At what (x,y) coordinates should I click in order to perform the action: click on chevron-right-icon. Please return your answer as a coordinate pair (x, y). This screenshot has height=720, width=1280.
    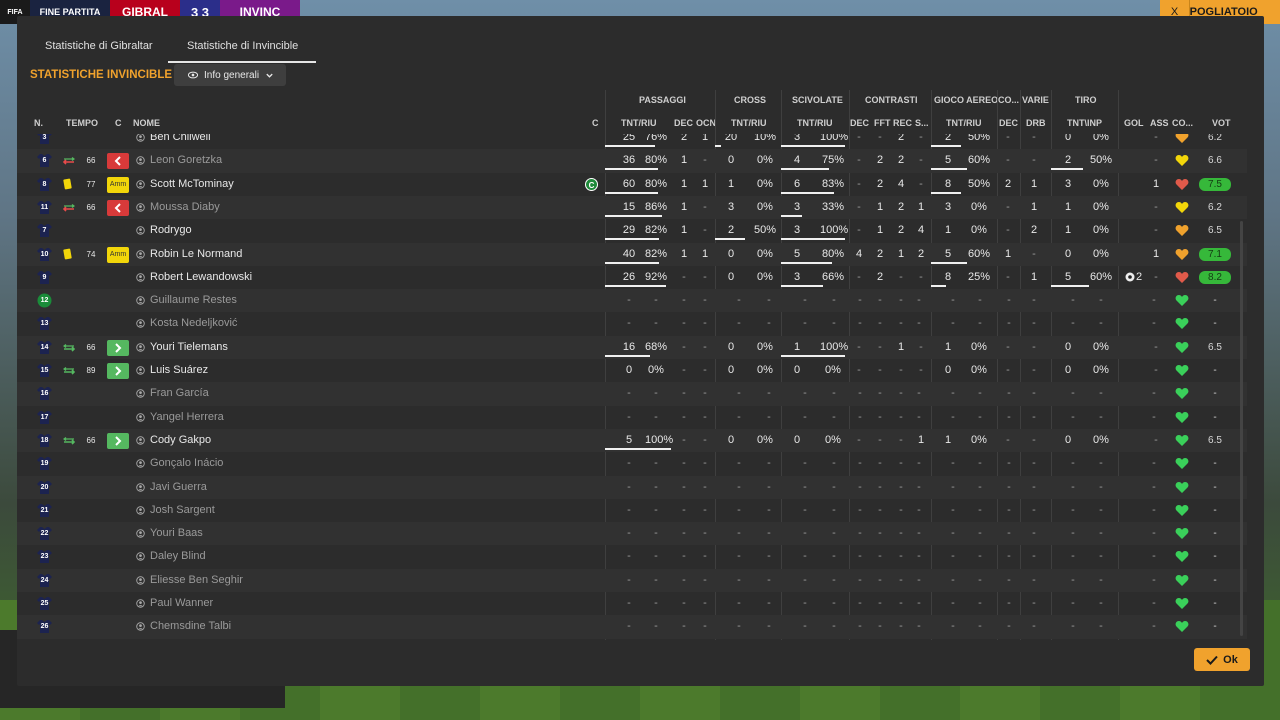
    Looking at the image, I should click on (118, 441).